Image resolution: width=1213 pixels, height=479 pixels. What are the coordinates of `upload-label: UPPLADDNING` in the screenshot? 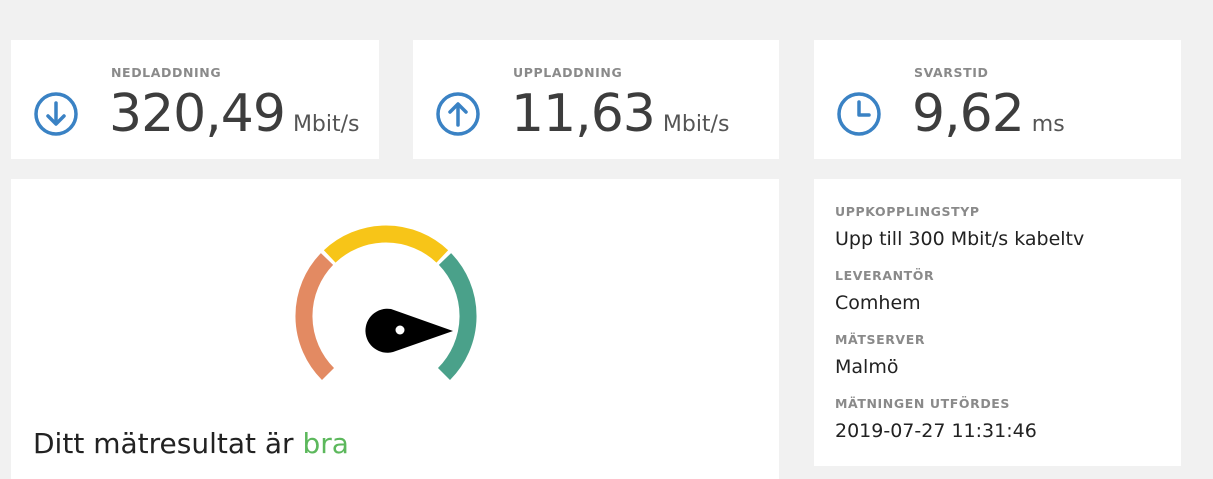 It's located at (568, 72).